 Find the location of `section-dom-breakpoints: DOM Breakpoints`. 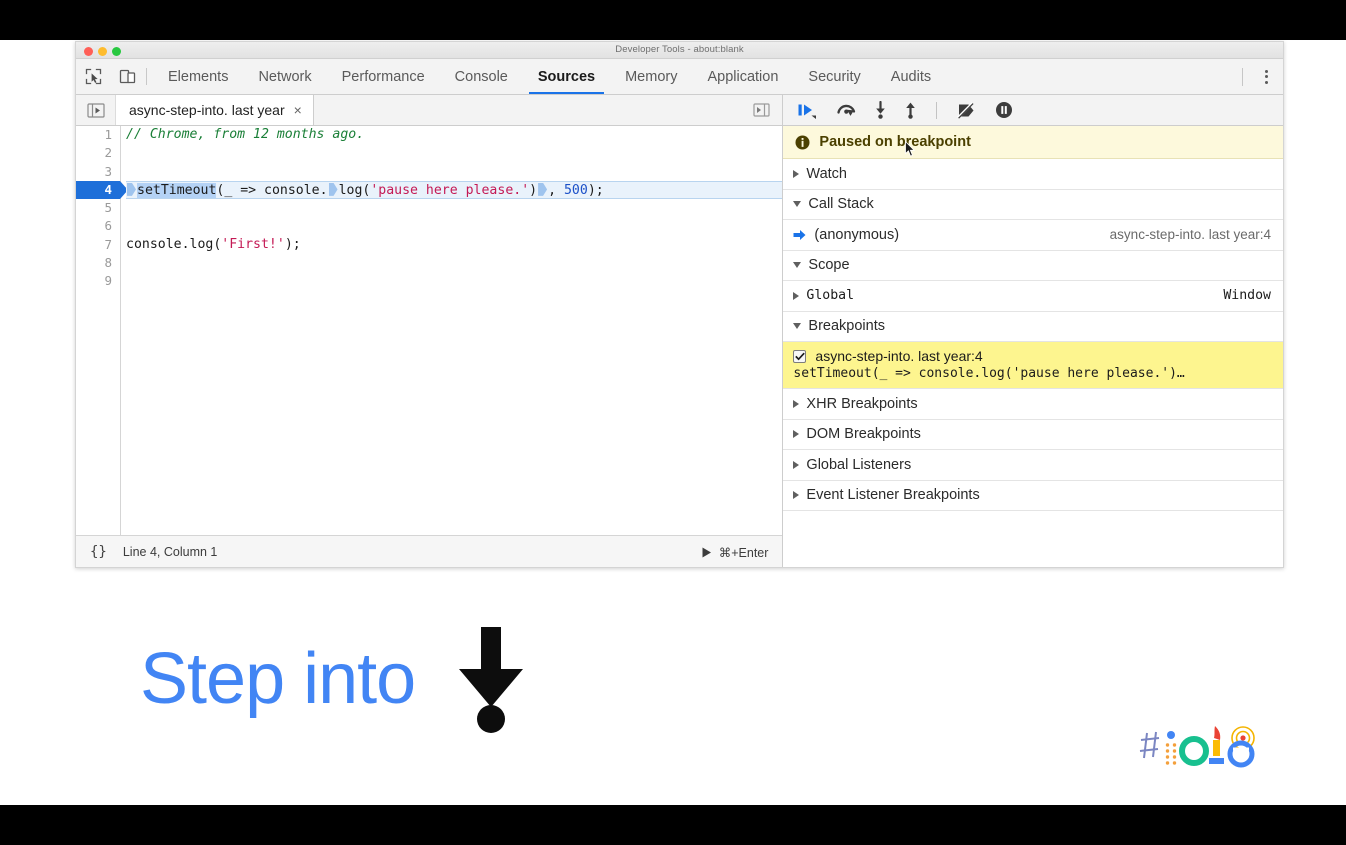

section-dom-breakpoints: DOM Breakpoints is located at coordinates (1033, 435).